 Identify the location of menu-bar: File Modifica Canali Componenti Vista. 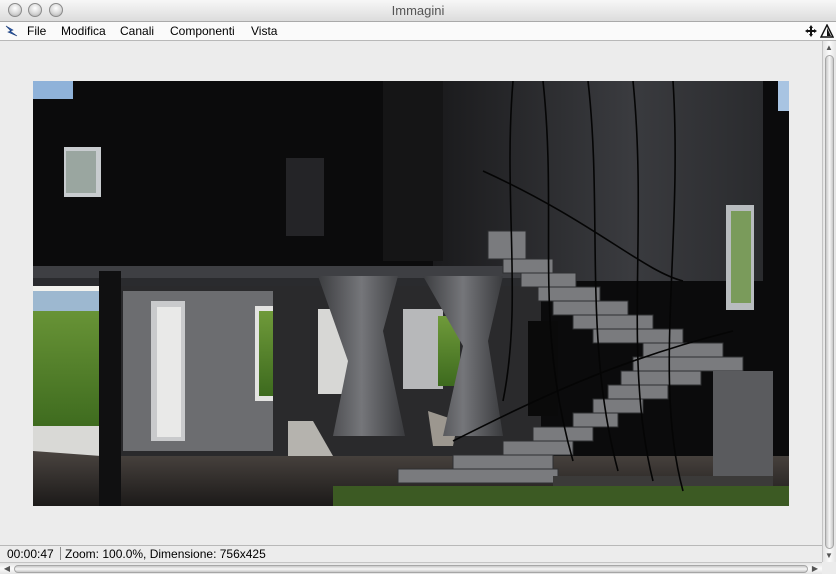
(418, 31).